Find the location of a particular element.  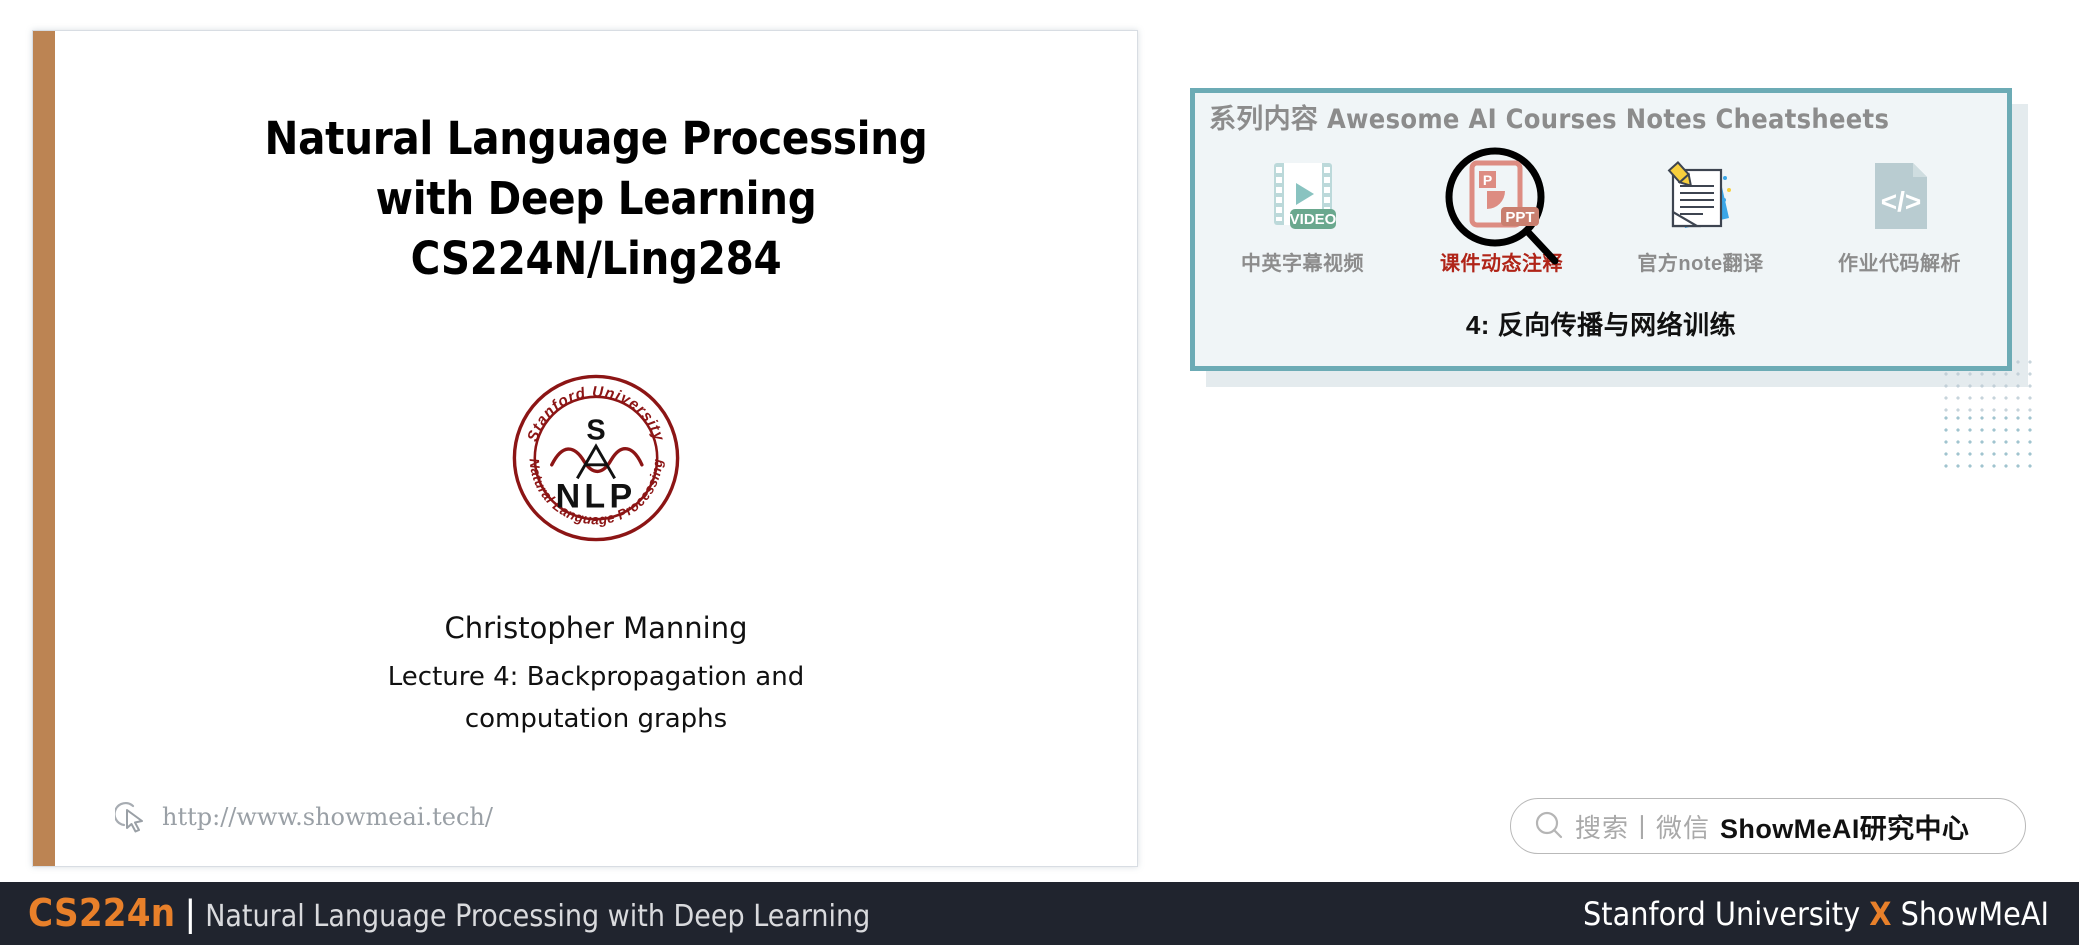

promo-item-note: 官方note翻译 is located at coordinates (1701, 215).